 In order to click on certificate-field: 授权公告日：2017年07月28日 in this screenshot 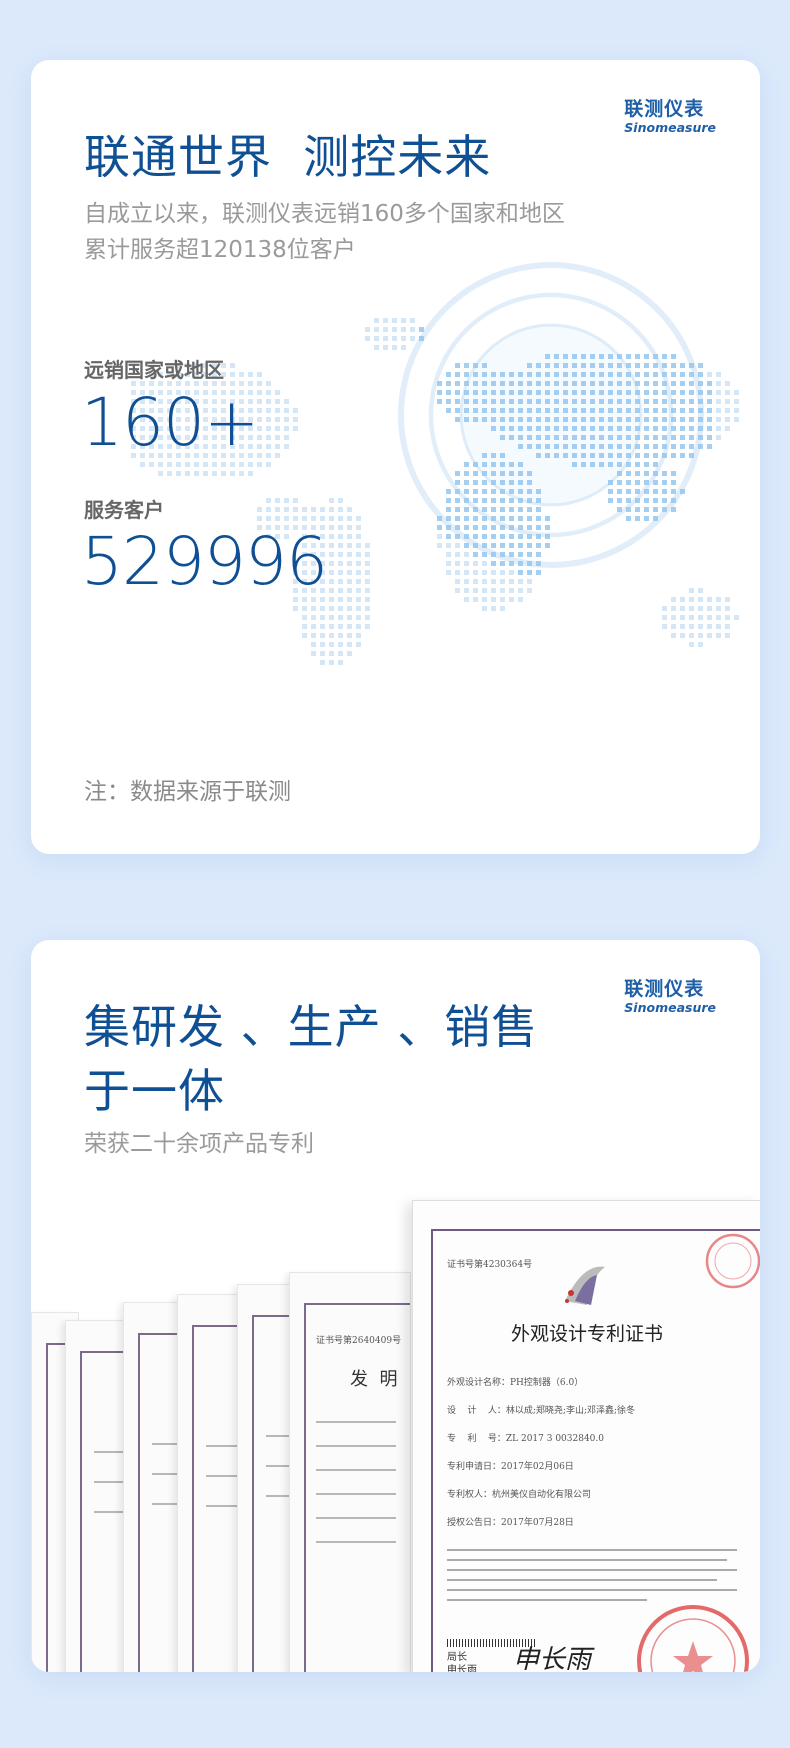, I will do `click(510, 1523)`.